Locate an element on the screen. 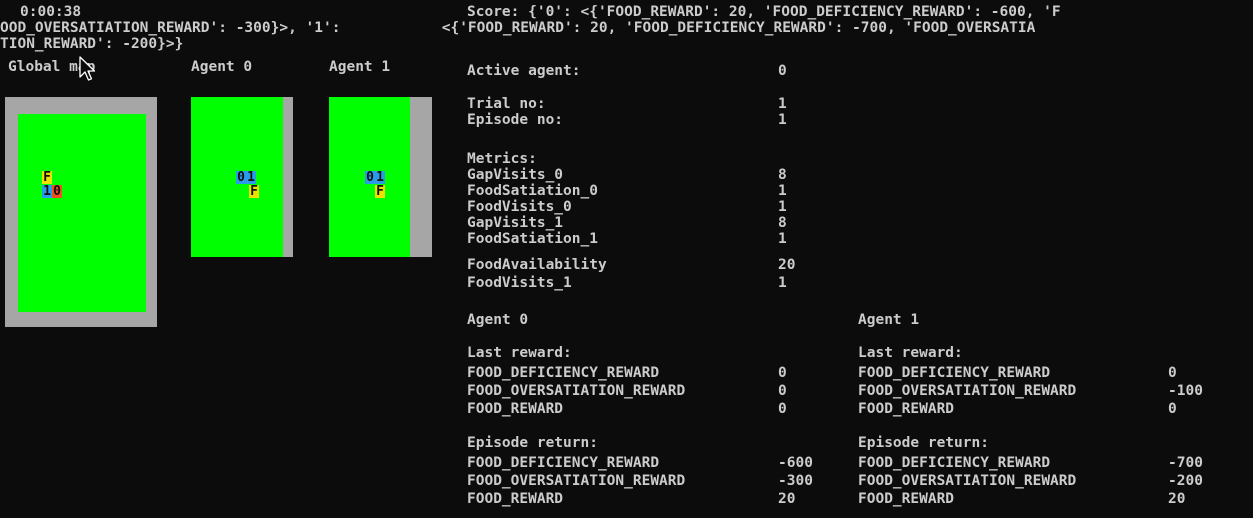 This screenshot has height=523, width=1253. return-value: -700 is located at coordinates (1185, 463).